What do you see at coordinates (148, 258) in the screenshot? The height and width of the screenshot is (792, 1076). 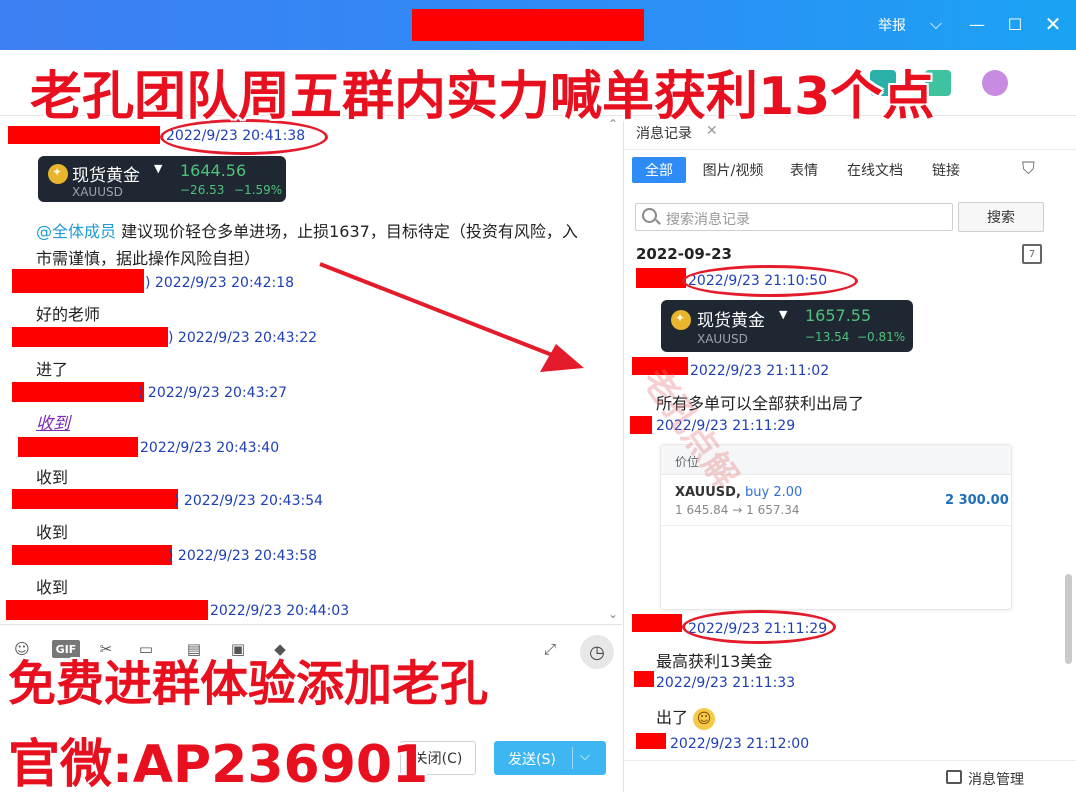 I see `message-text: 市需谨慎，据此操作风险自担）` at bounding box center [148, 258].